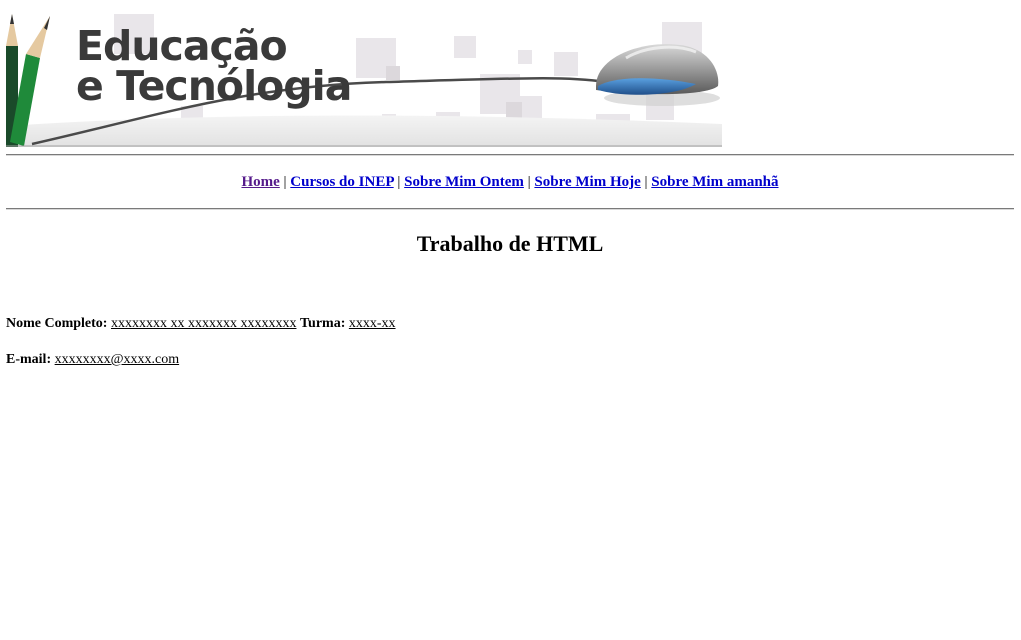  I want to click on name-value: xxxxxxxx xx xxxxxxx xxxxxxxx, so click(203, 323).